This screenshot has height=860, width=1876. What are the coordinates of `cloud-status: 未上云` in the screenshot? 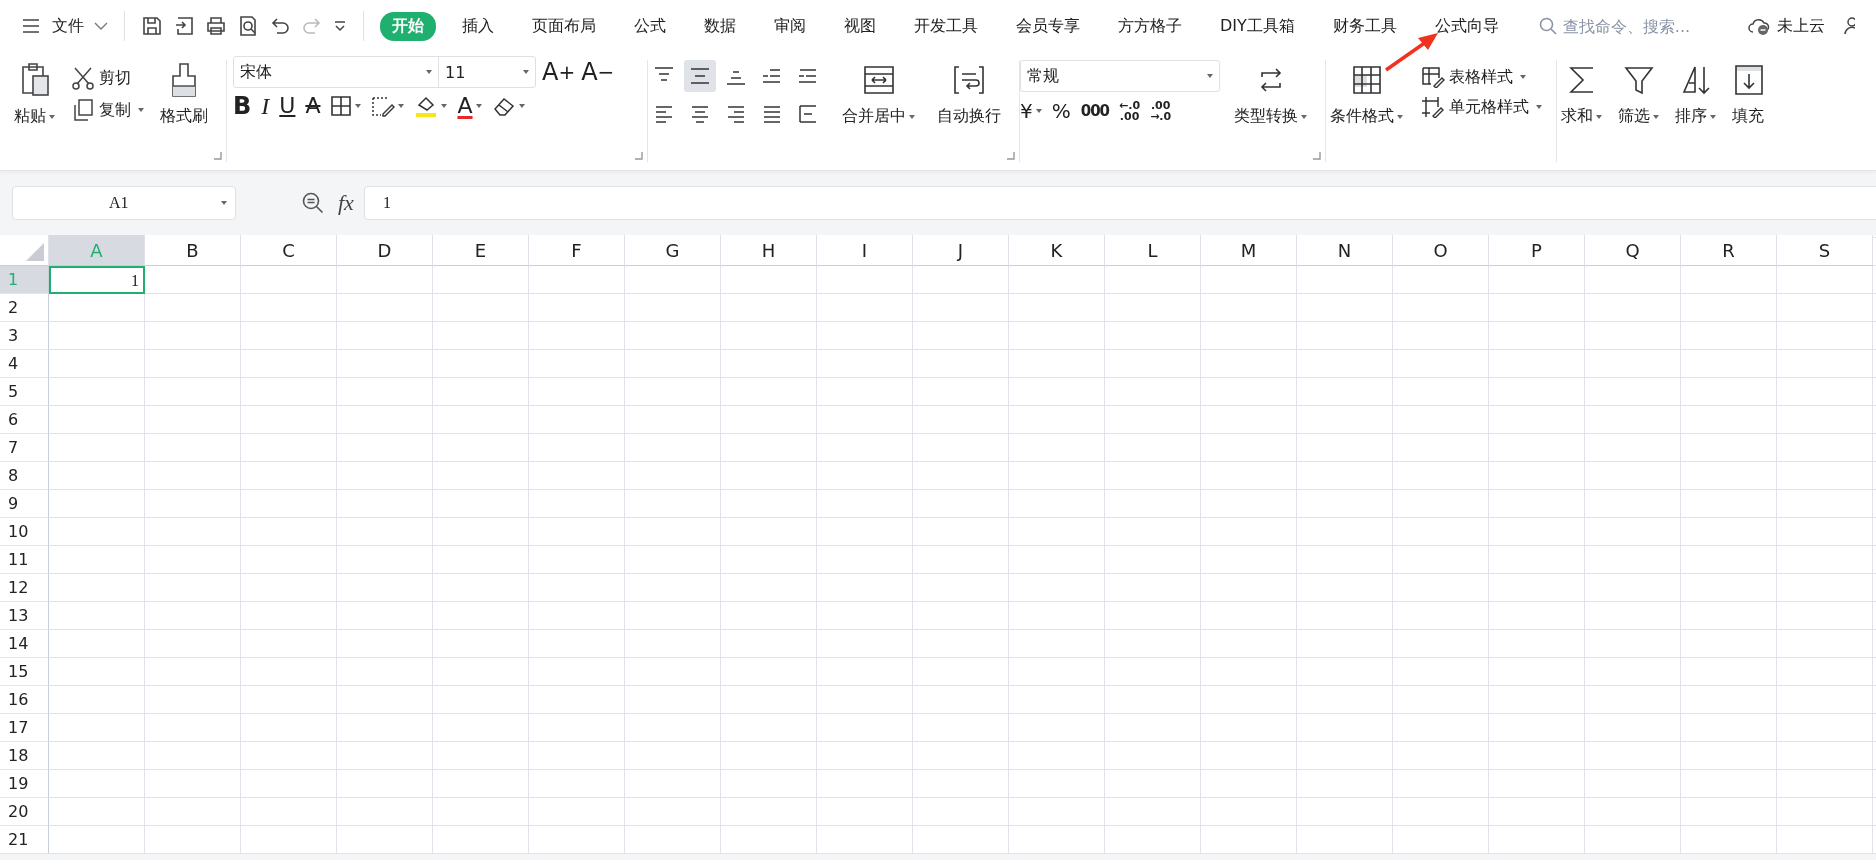 It's located at (1800, 26).